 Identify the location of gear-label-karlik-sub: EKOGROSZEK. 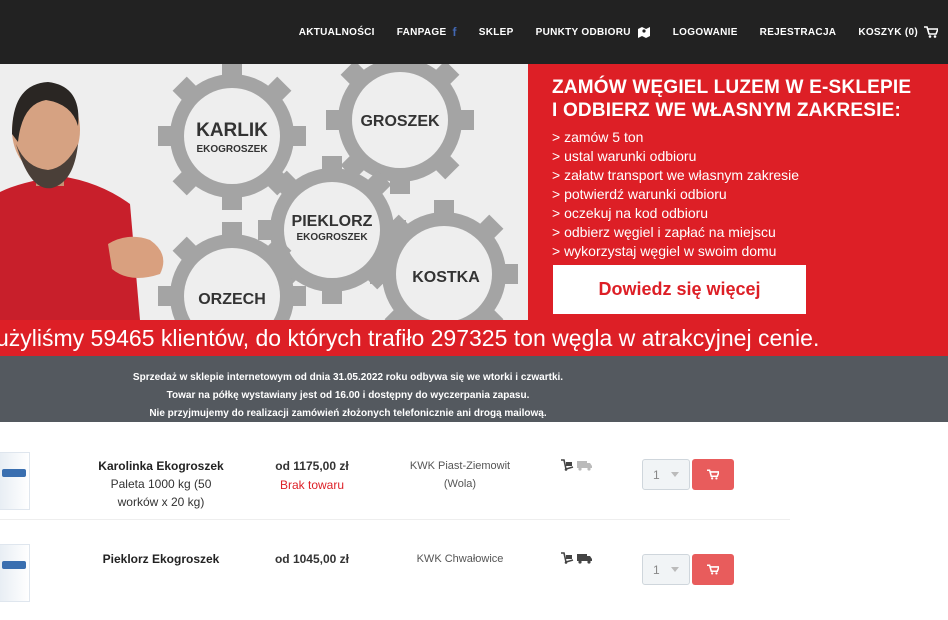
(232, 149).